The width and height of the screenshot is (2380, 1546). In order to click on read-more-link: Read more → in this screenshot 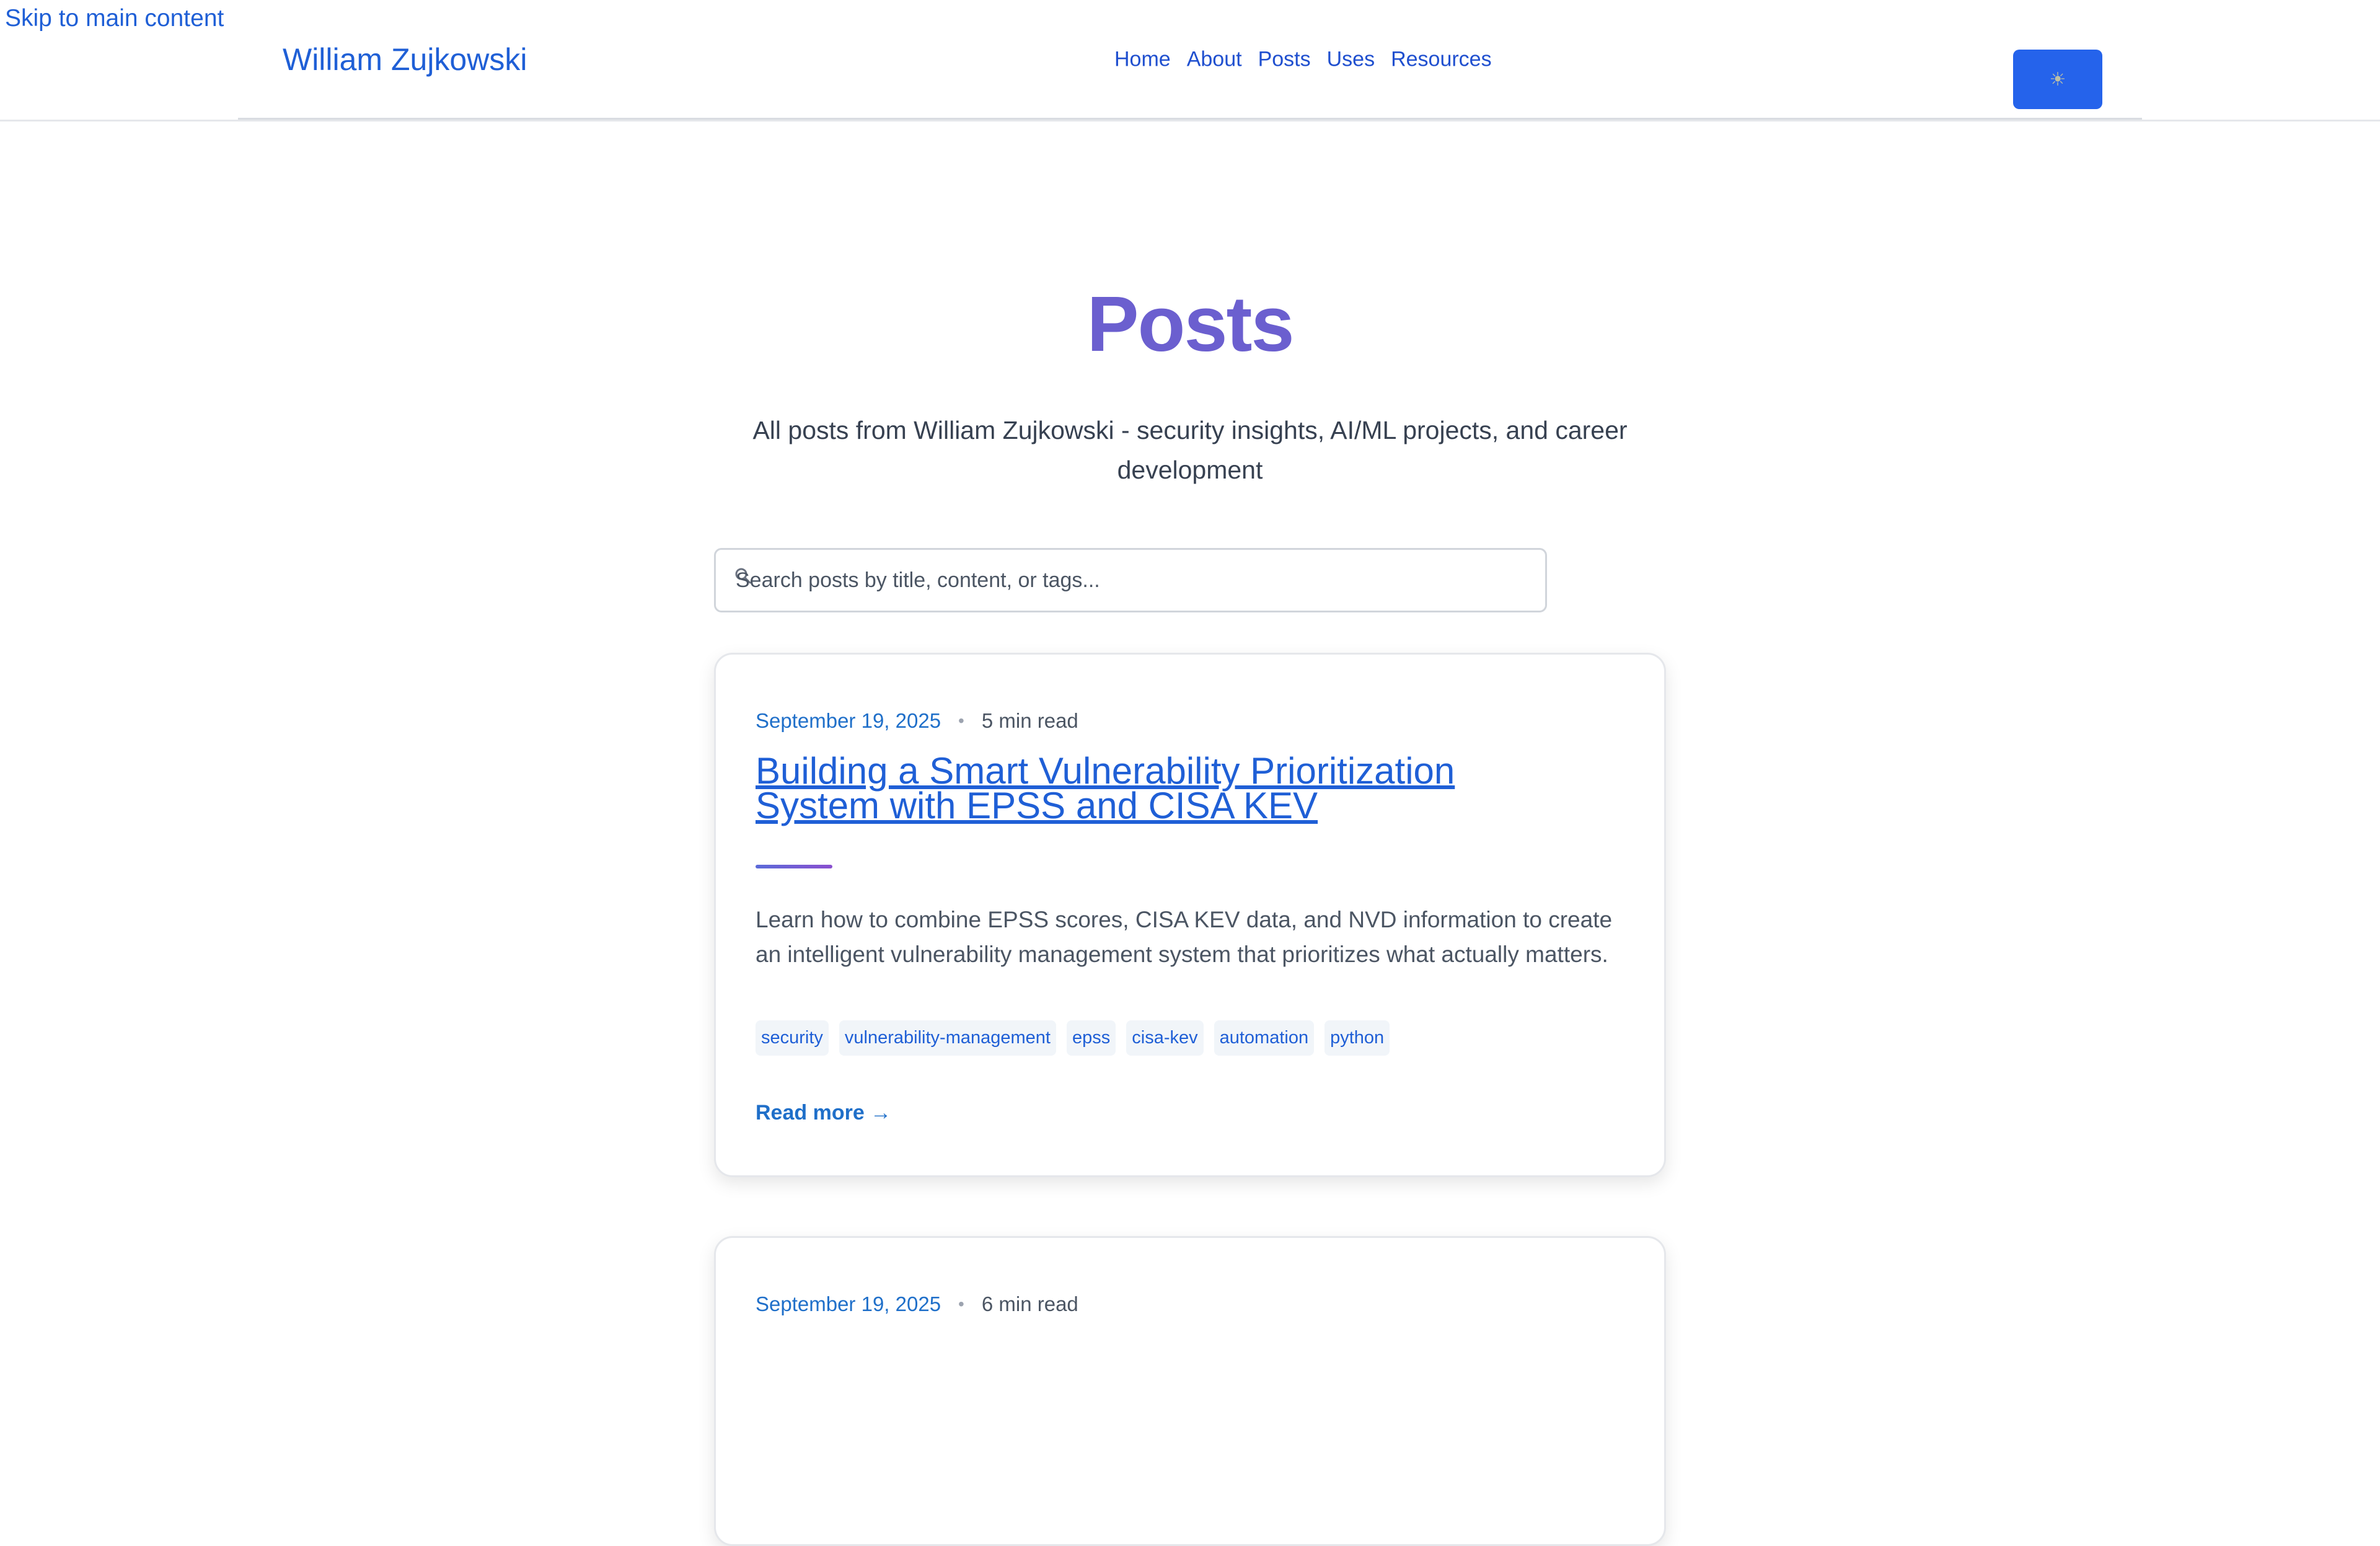, I will do `click(823, 1113)`.